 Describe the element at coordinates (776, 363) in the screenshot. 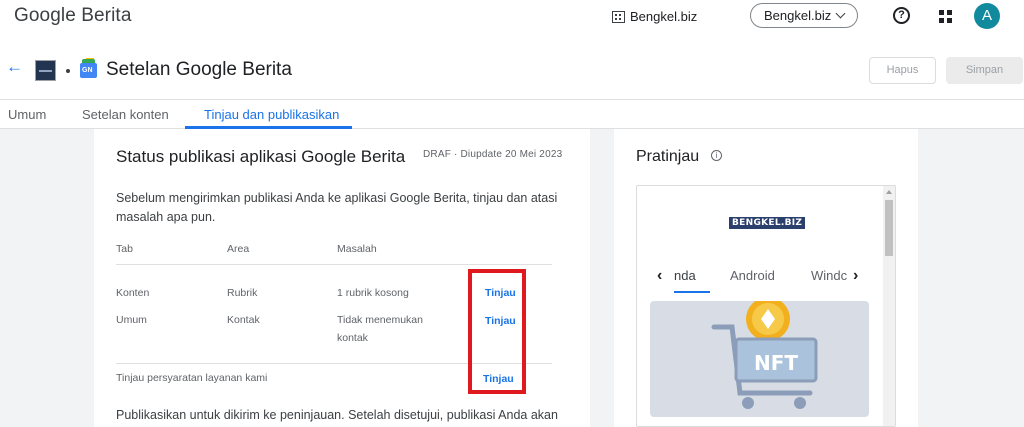

I see `hero-text: NFT` at that location.